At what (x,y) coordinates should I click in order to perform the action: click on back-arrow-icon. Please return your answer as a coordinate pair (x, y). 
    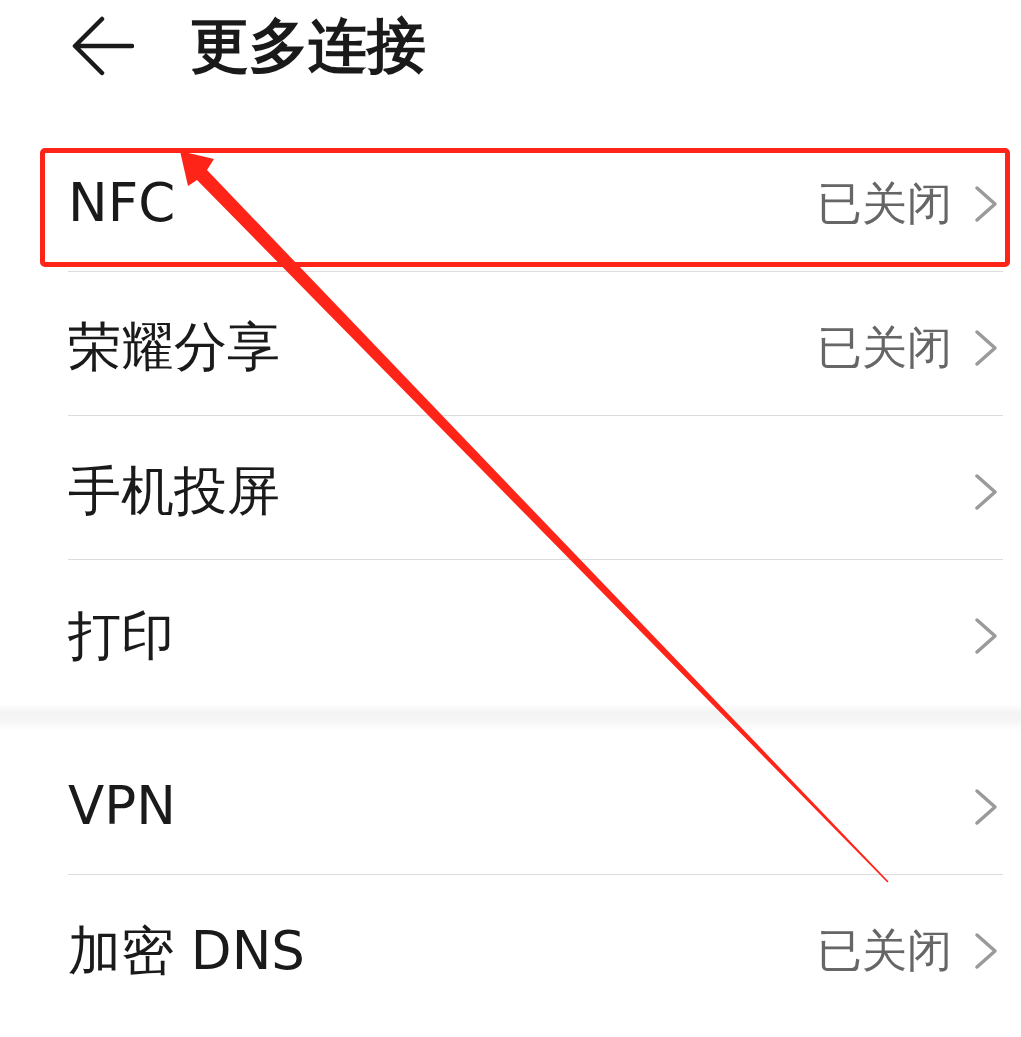
    Looking at the image, I should click on (103, 46).